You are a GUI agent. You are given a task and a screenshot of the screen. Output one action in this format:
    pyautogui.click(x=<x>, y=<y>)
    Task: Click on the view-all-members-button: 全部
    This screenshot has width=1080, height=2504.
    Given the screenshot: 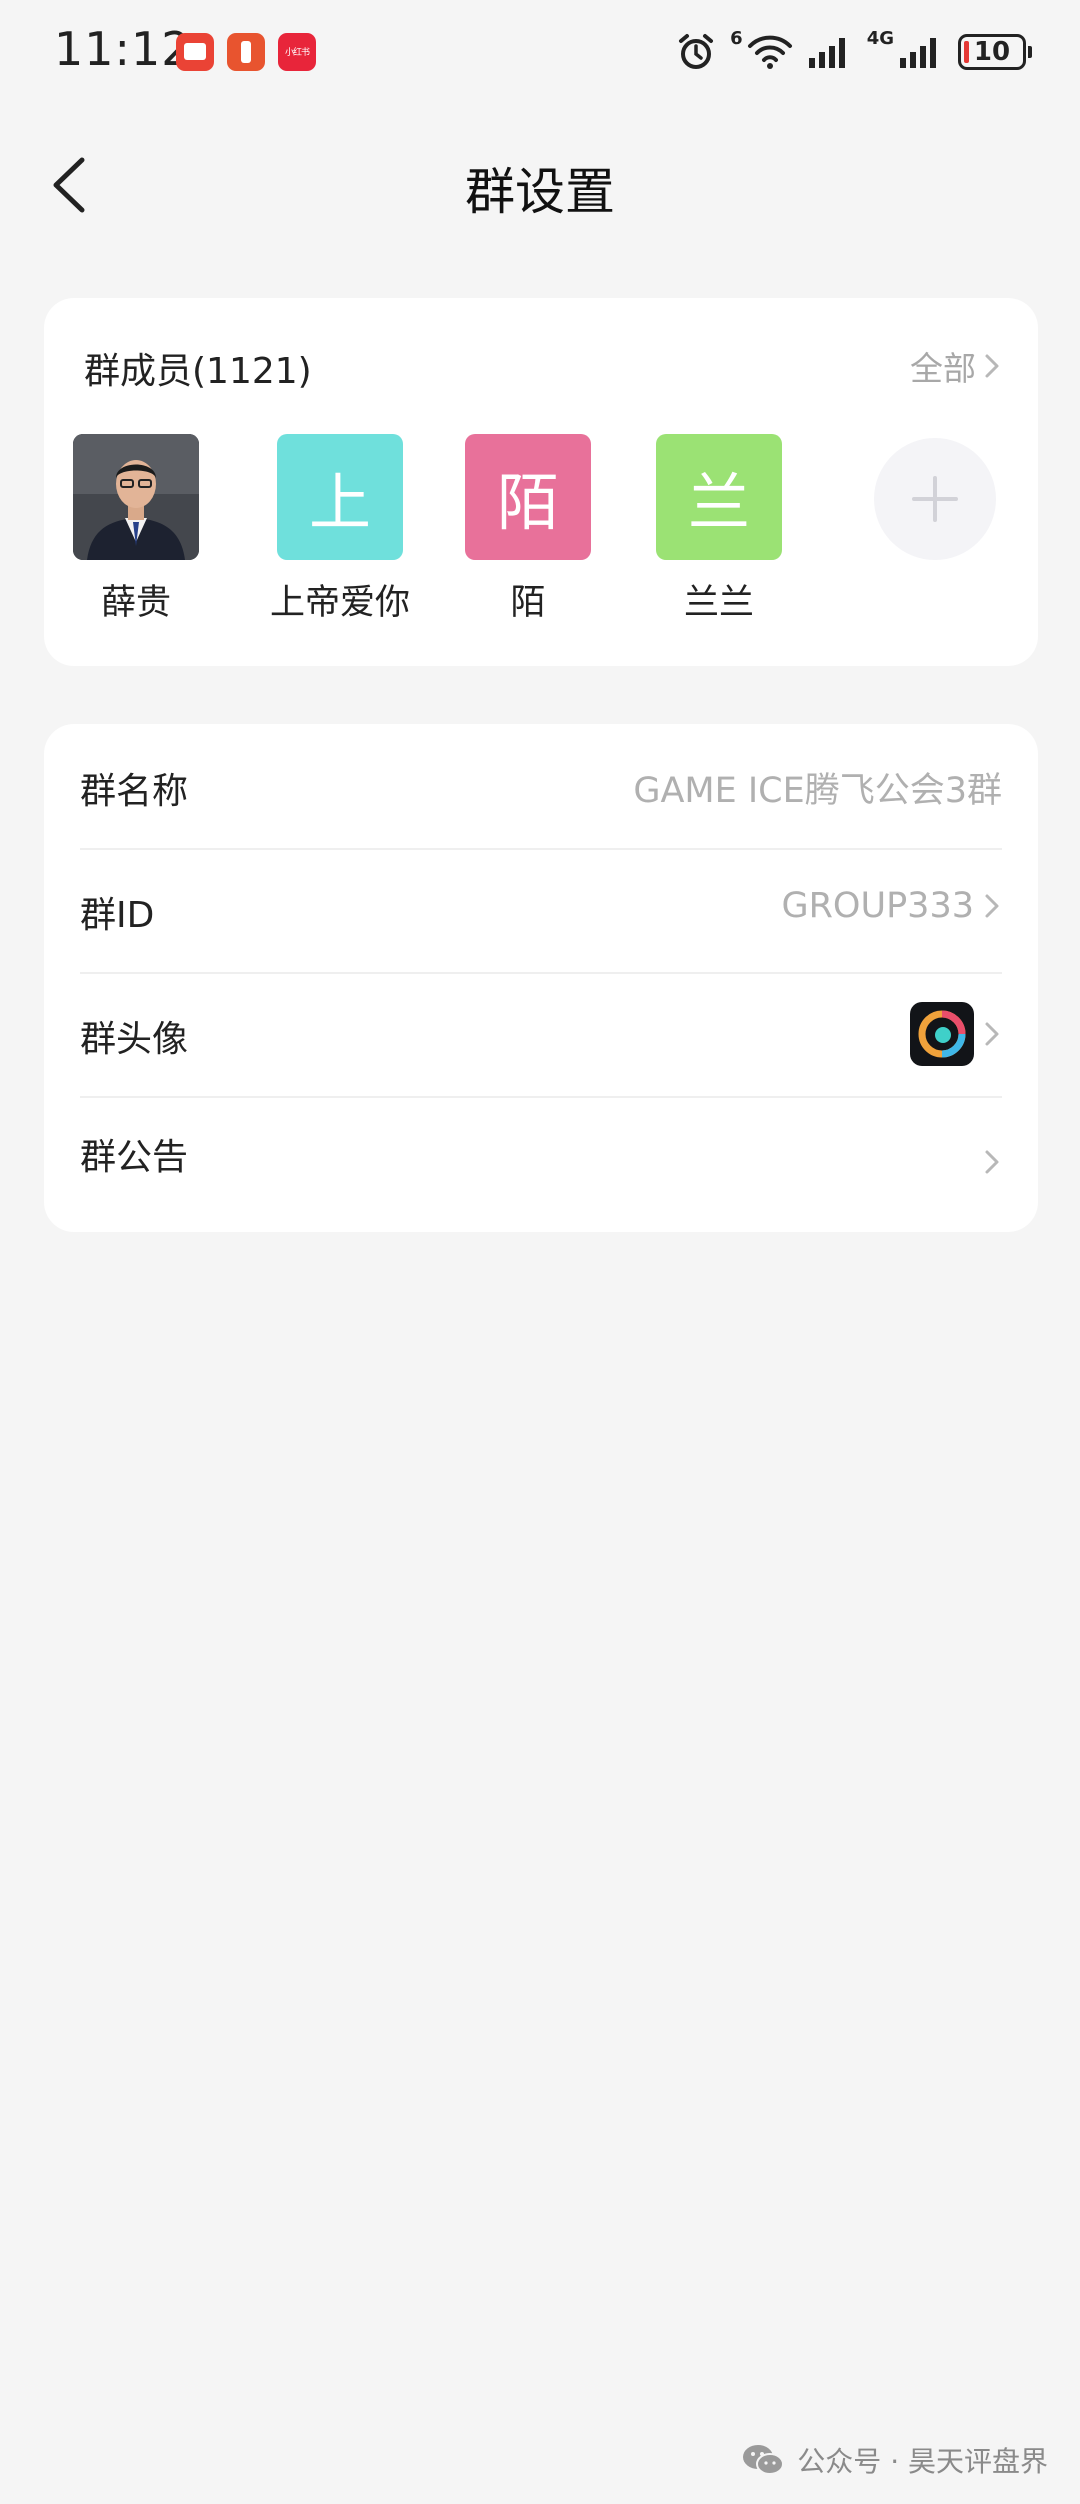 What is the action you would take?
    pyautogui.click(x=956, y=366)
    